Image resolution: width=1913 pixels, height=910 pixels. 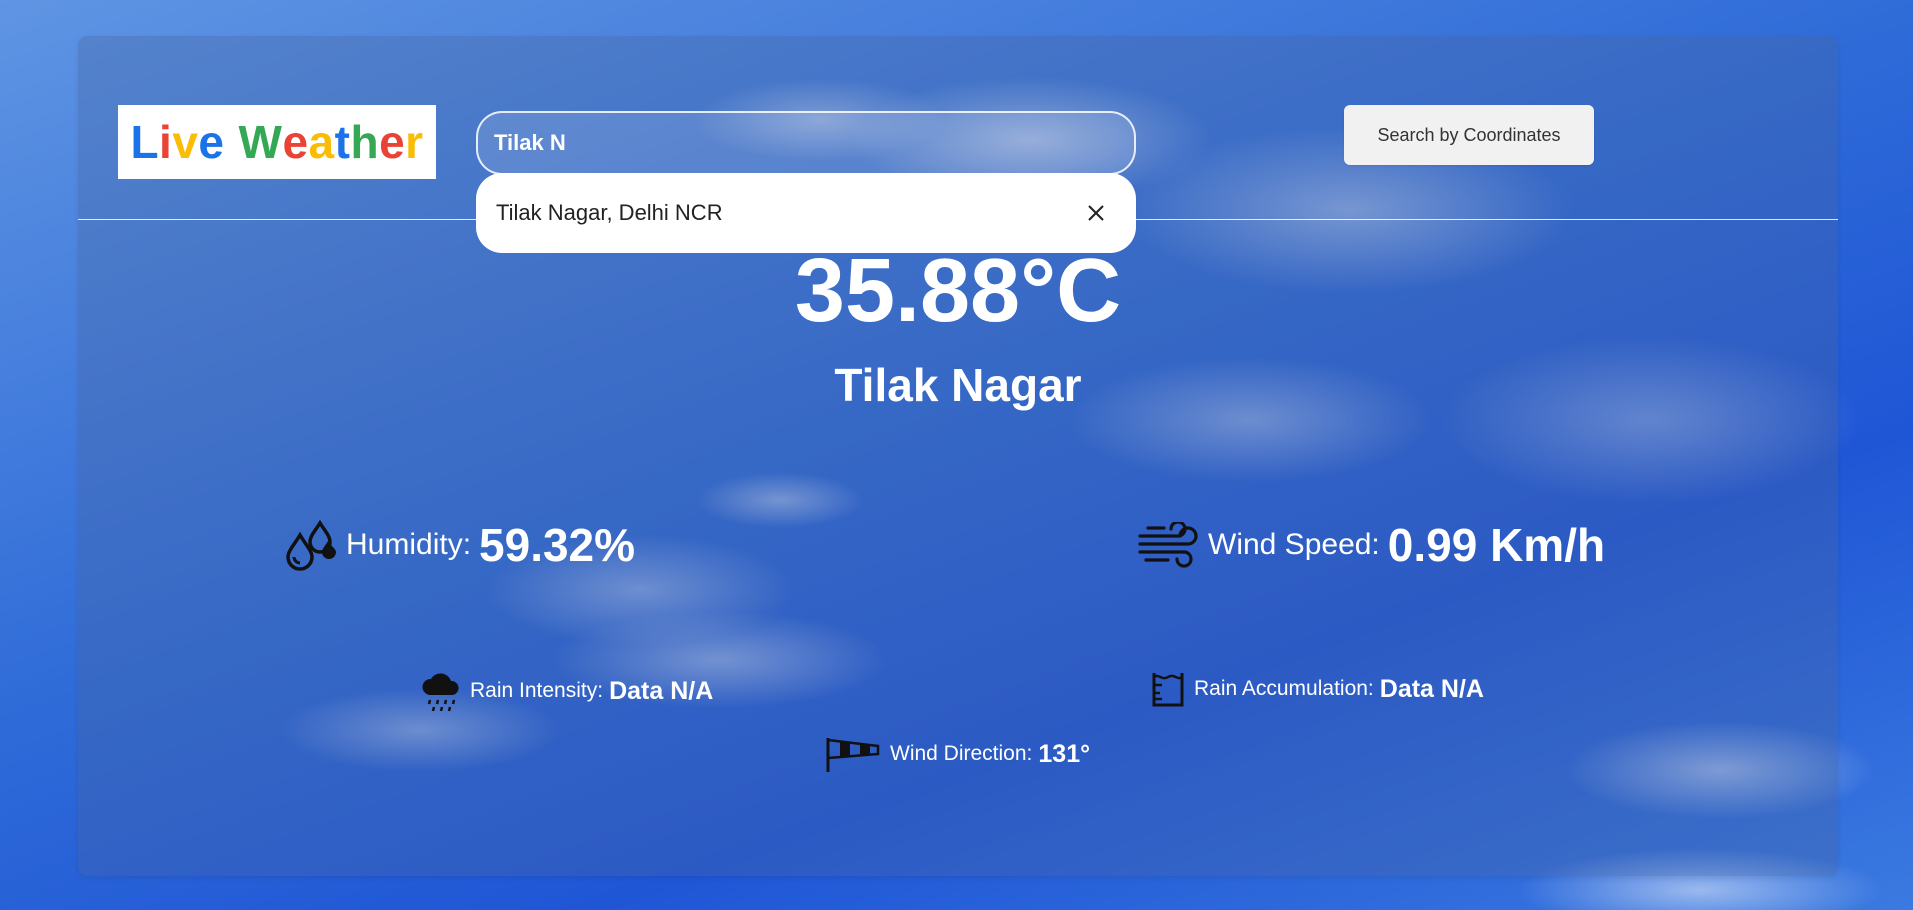 I want to click on close-icon, so click(x=1096, y=213).